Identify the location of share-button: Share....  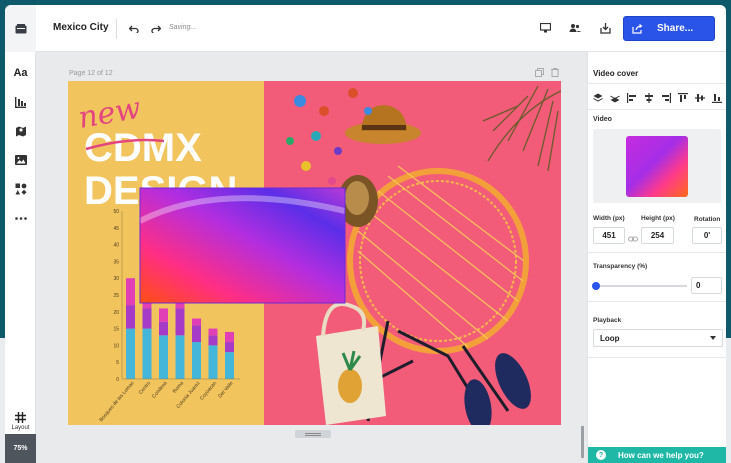
(669, 28).